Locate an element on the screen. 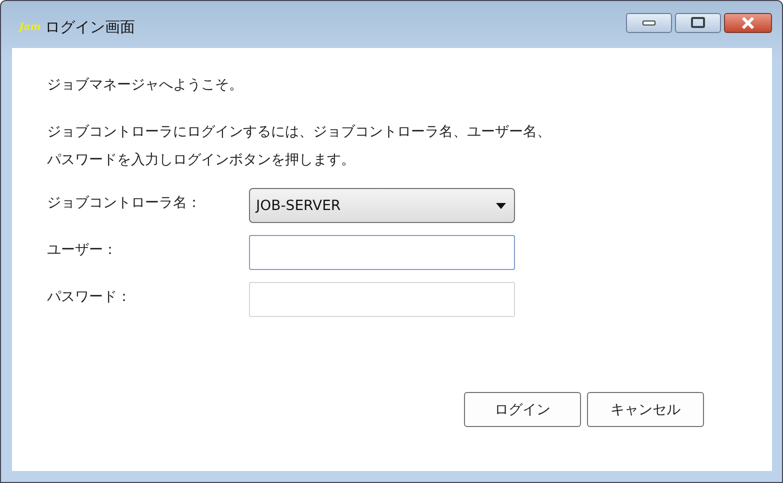 The image size is (783, 483). close-icon is located at coordinates (748, 22).